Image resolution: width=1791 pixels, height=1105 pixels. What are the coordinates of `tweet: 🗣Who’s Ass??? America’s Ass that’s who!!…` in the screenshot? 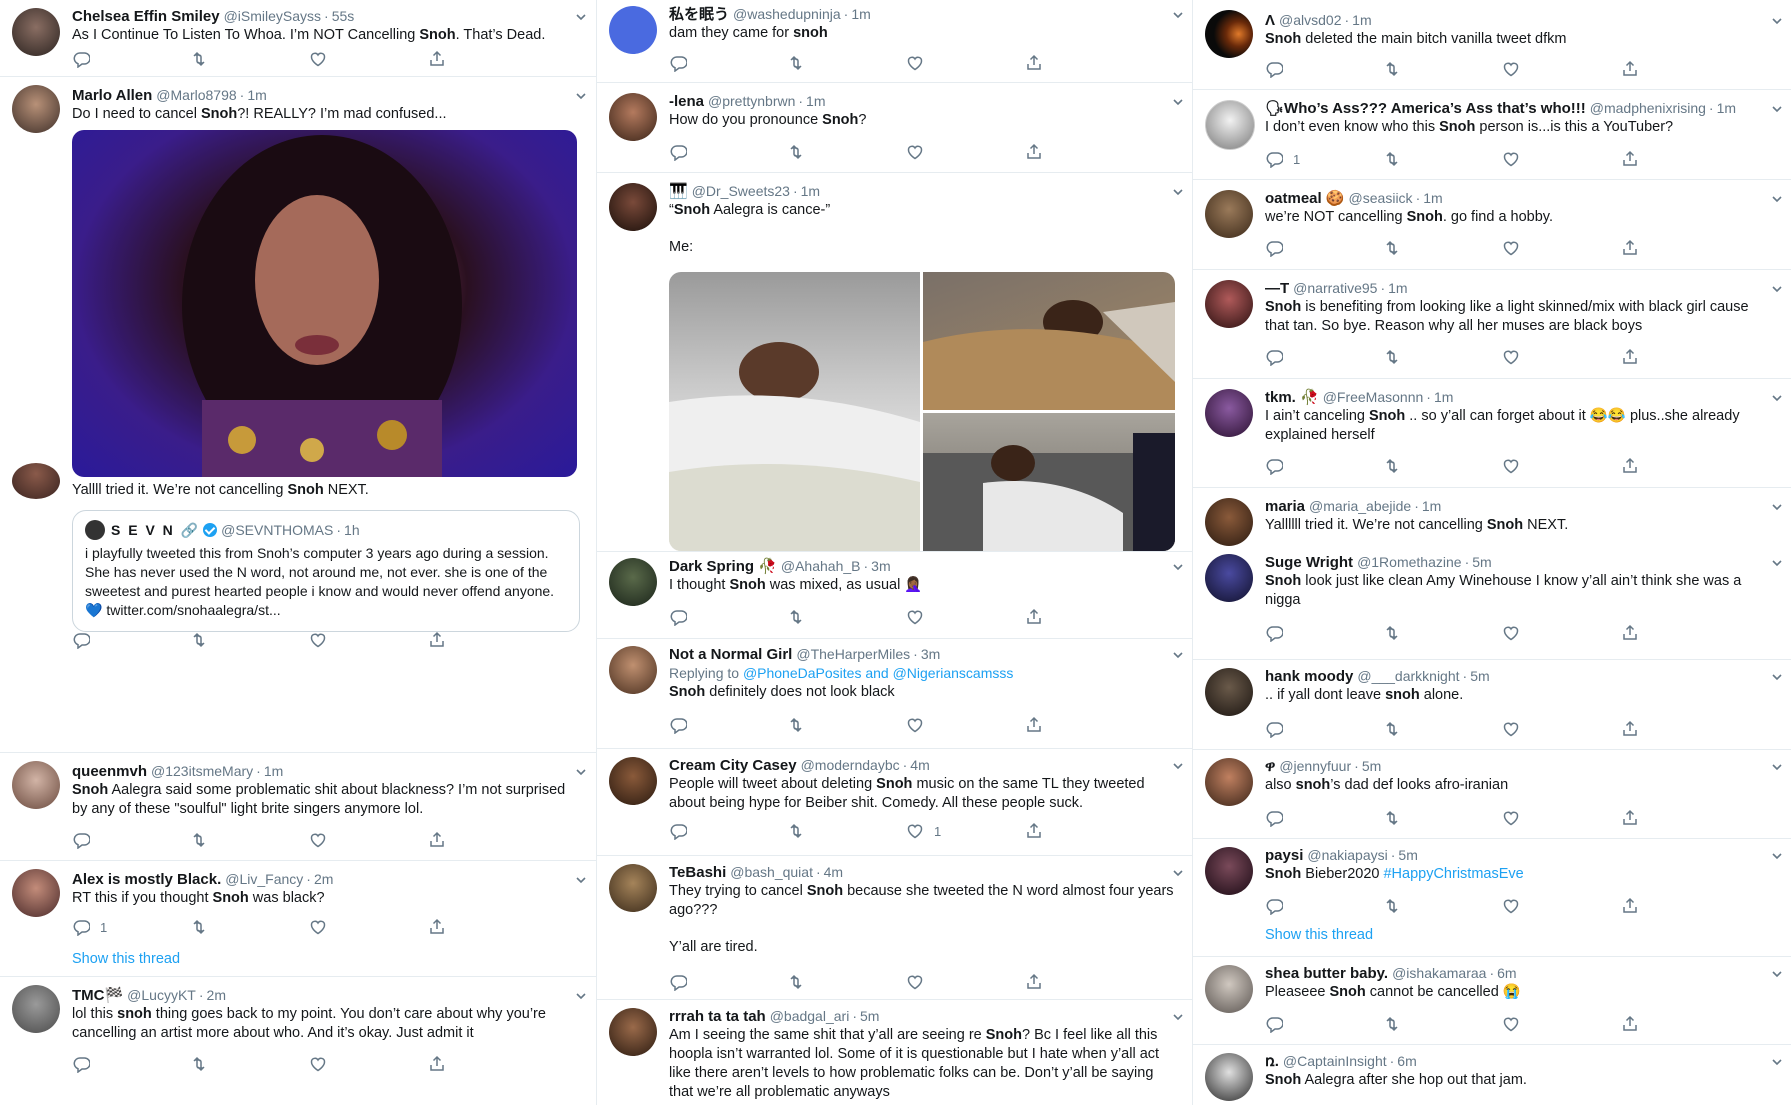 It's located at (1492, 135).